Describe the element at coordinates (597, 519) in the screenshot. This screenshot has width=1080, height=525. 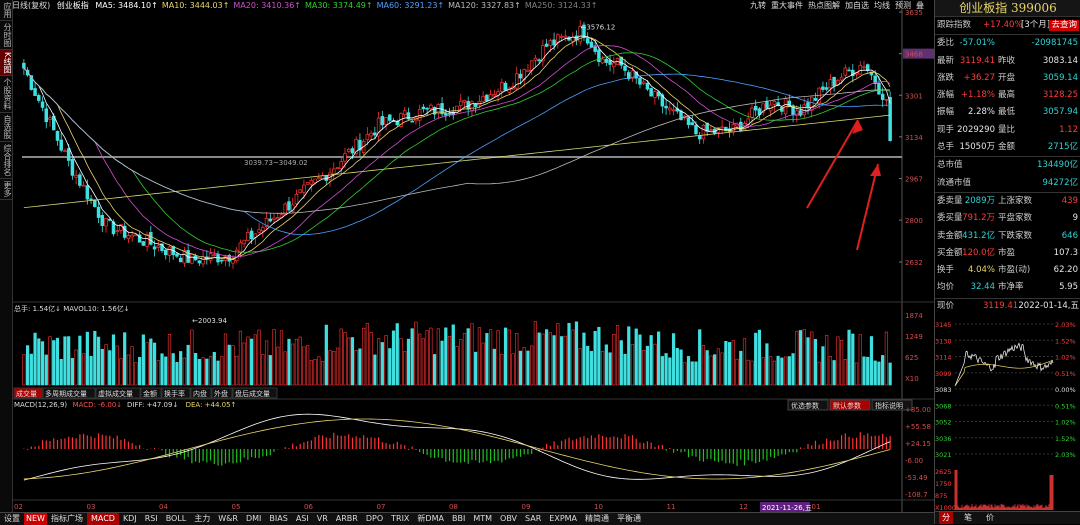
I see `indicator-tab-22: 精简通` at that location.